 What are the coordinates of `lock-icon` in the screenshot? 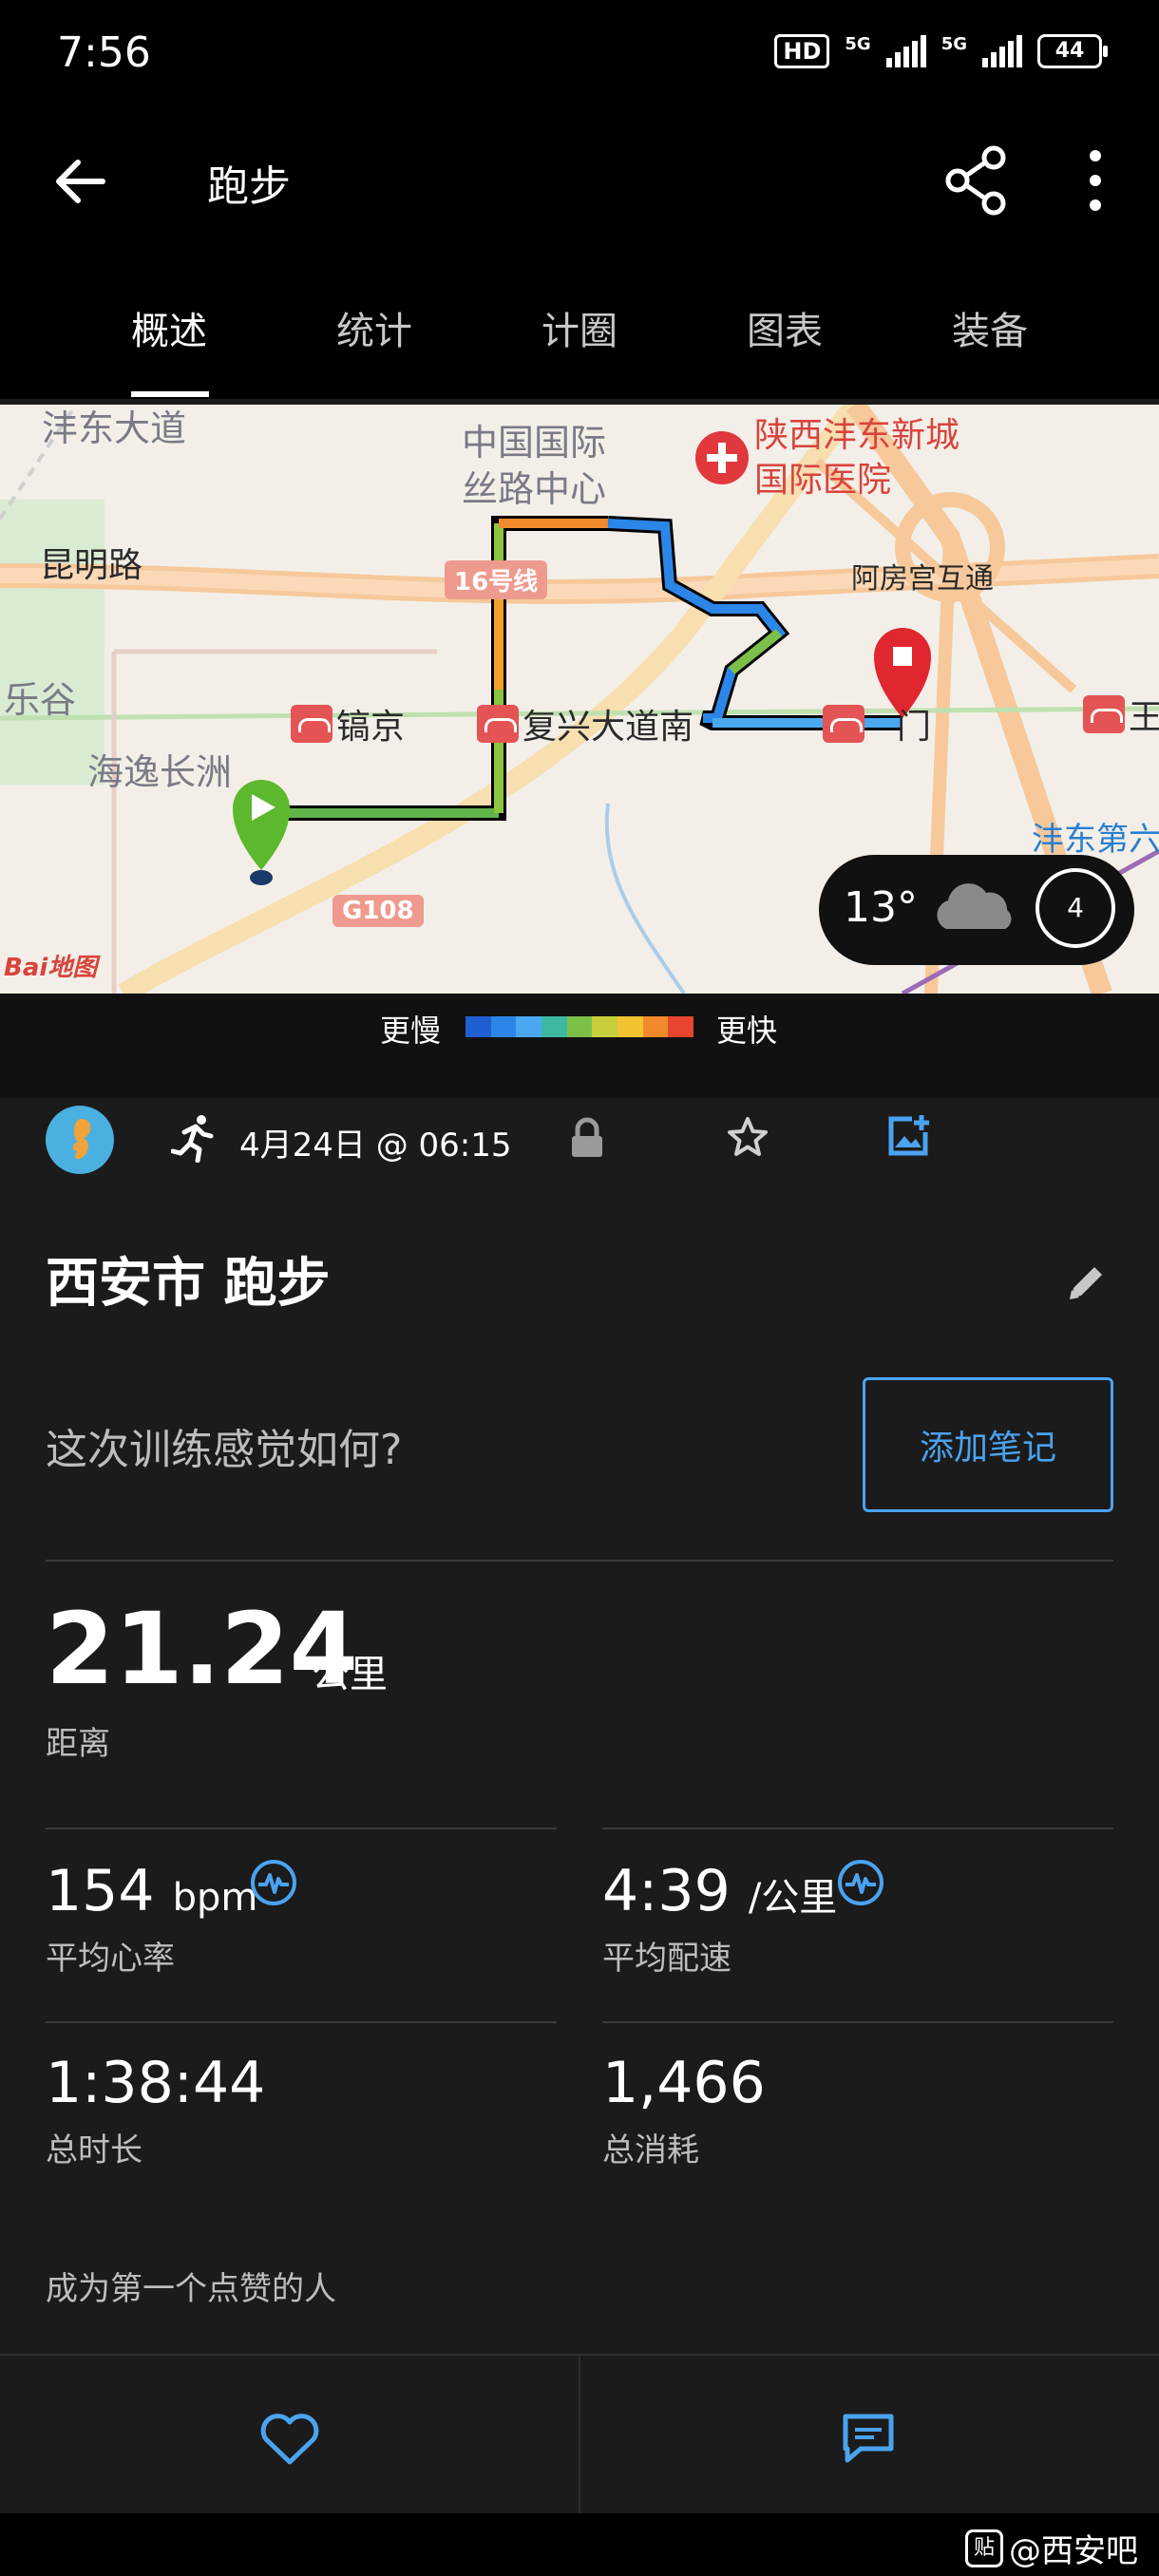 It's located at (587, 1140).